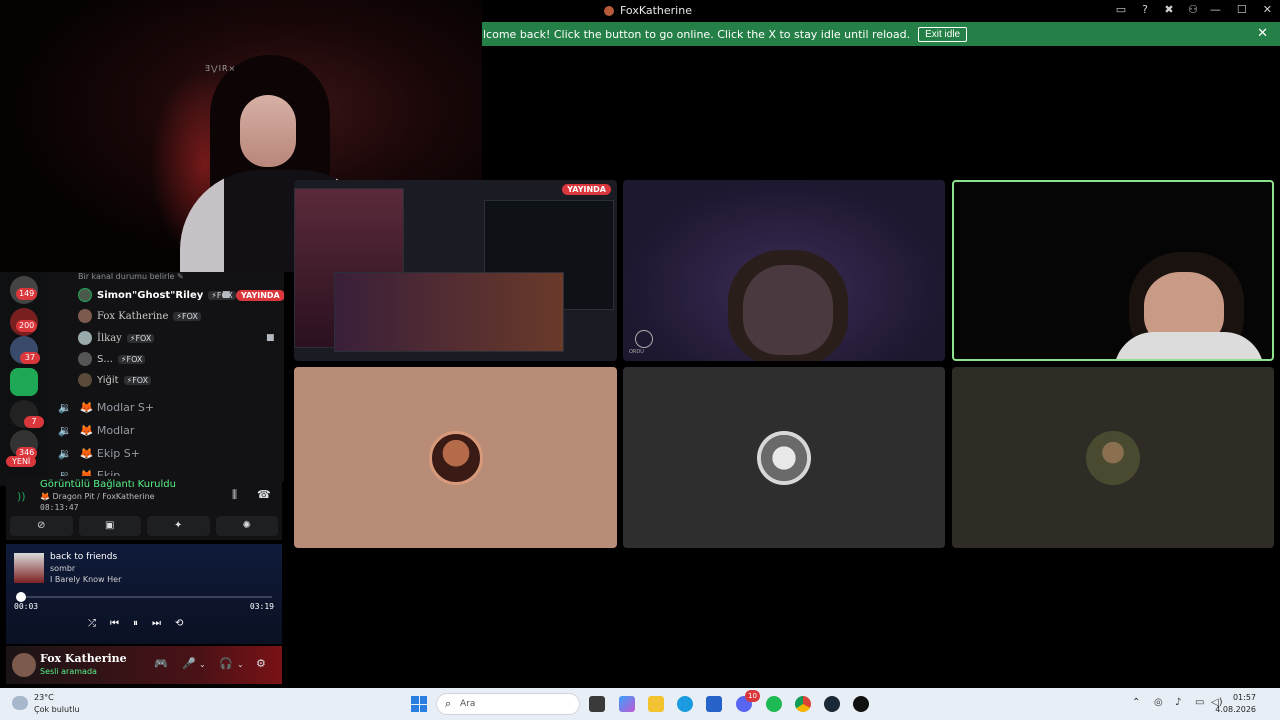  I want to click on start-icon, so click(419, 704).